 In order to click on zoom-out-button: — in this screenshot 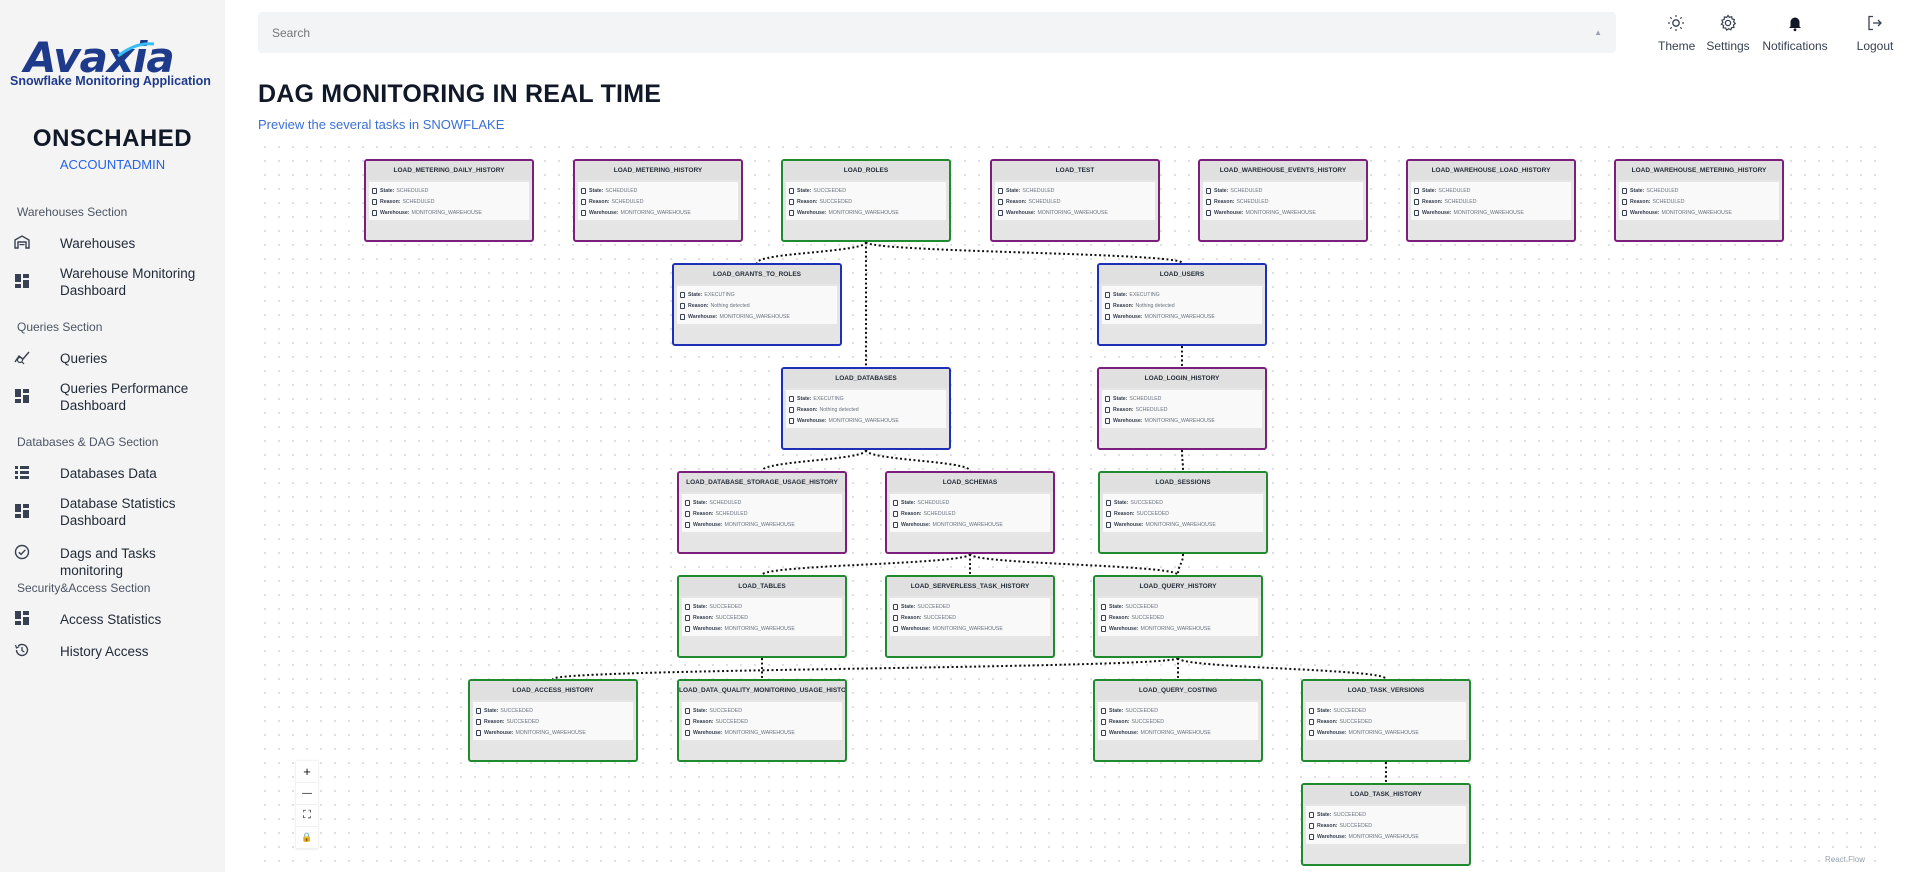, I will do `click(307, 794)`.